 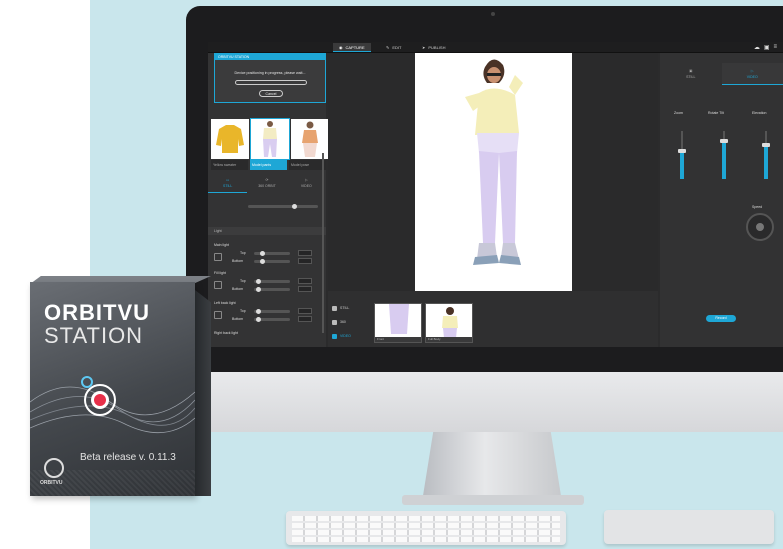 What do you see at coordinates (334, 322) in the screenshot?
I see `orbit-icon` at bounding box center [334, 322].